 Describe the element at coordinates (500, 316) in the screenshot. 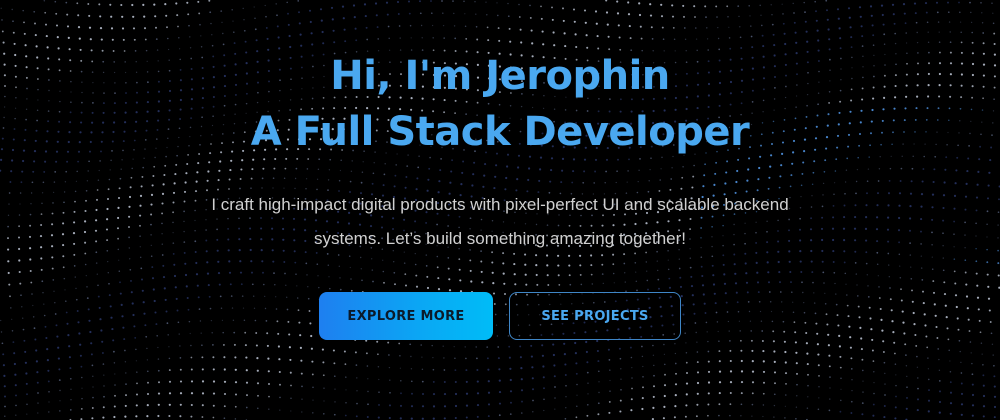

I see `hero-actions: EXPLORE MORE SEE PROJECTS` at that location.